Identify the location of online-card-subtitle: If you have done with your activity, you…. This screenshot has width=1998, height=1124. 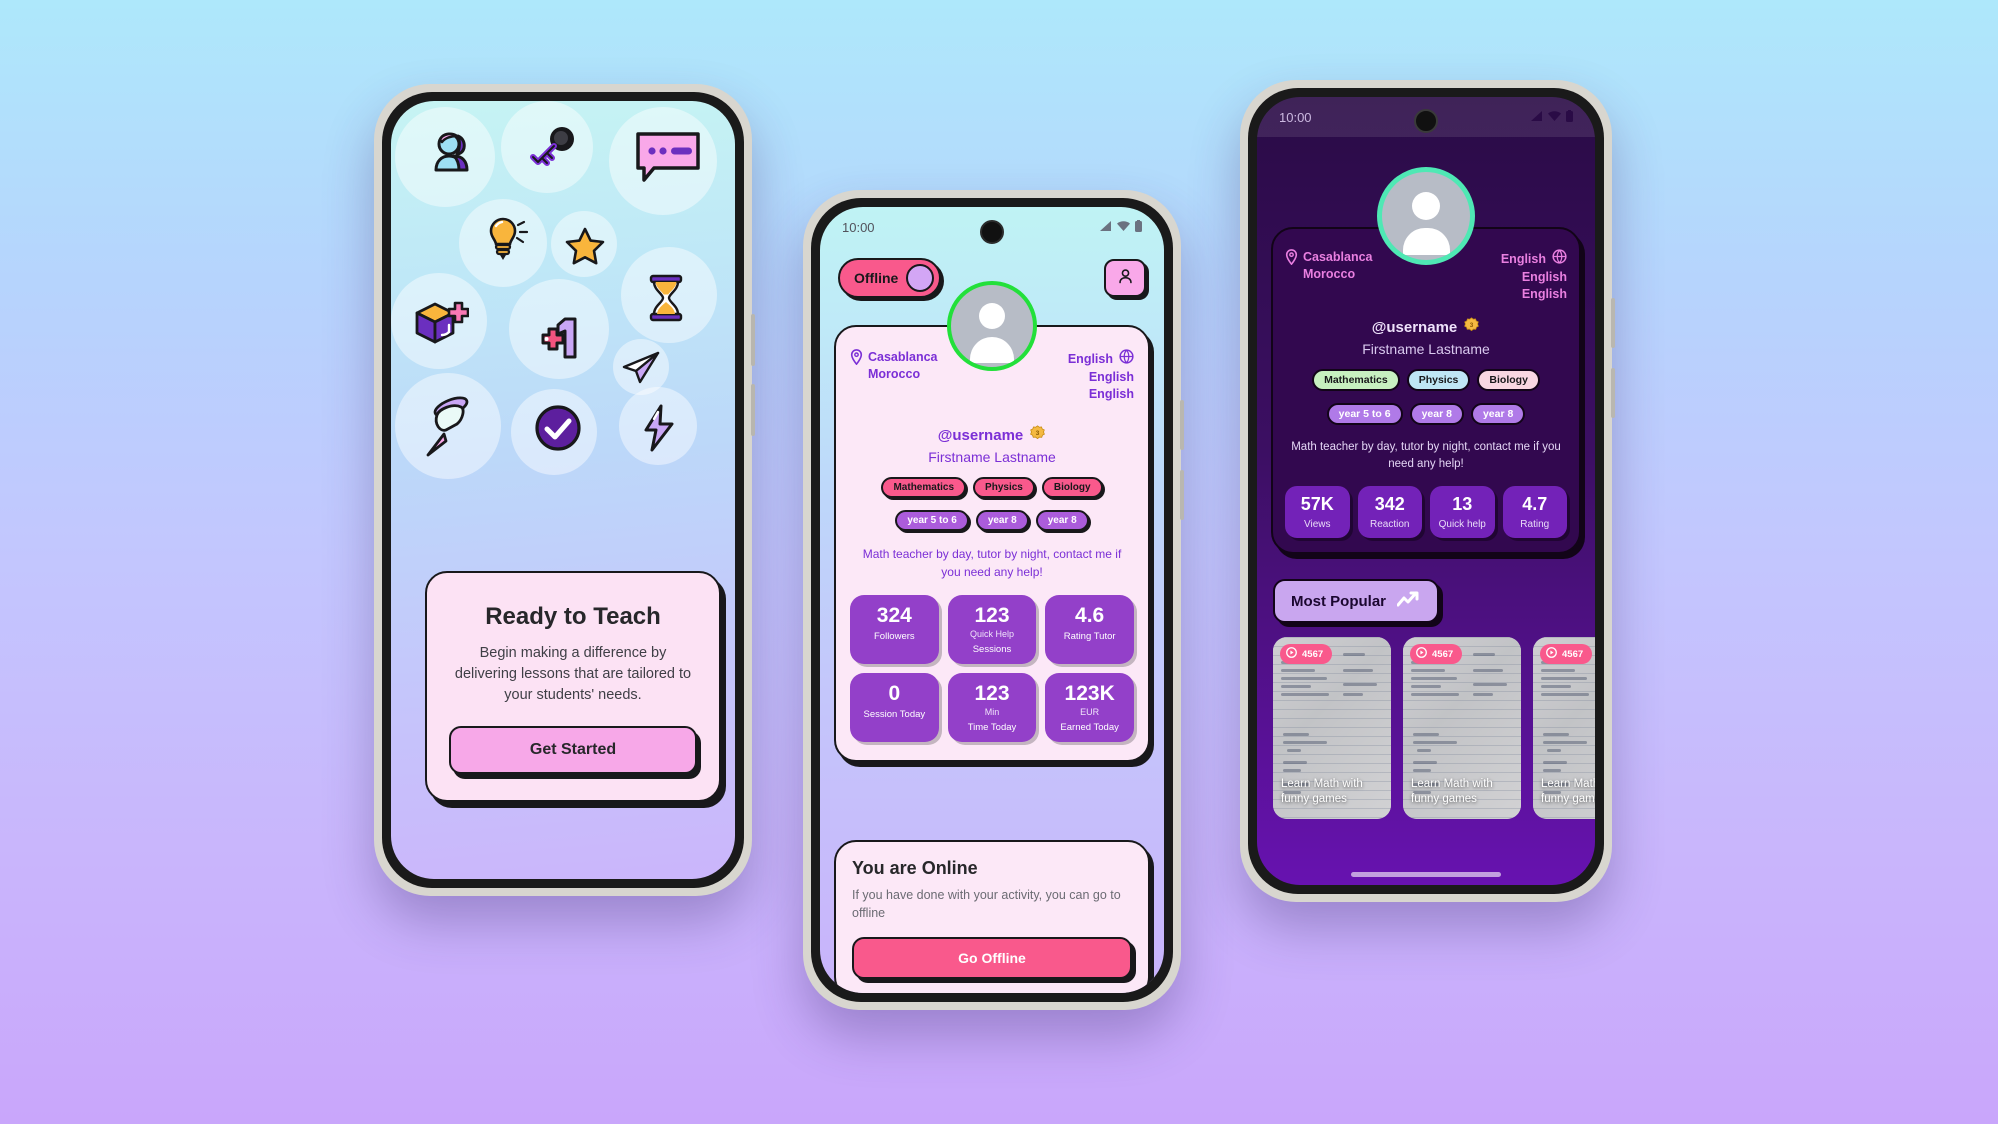
(986, 904).